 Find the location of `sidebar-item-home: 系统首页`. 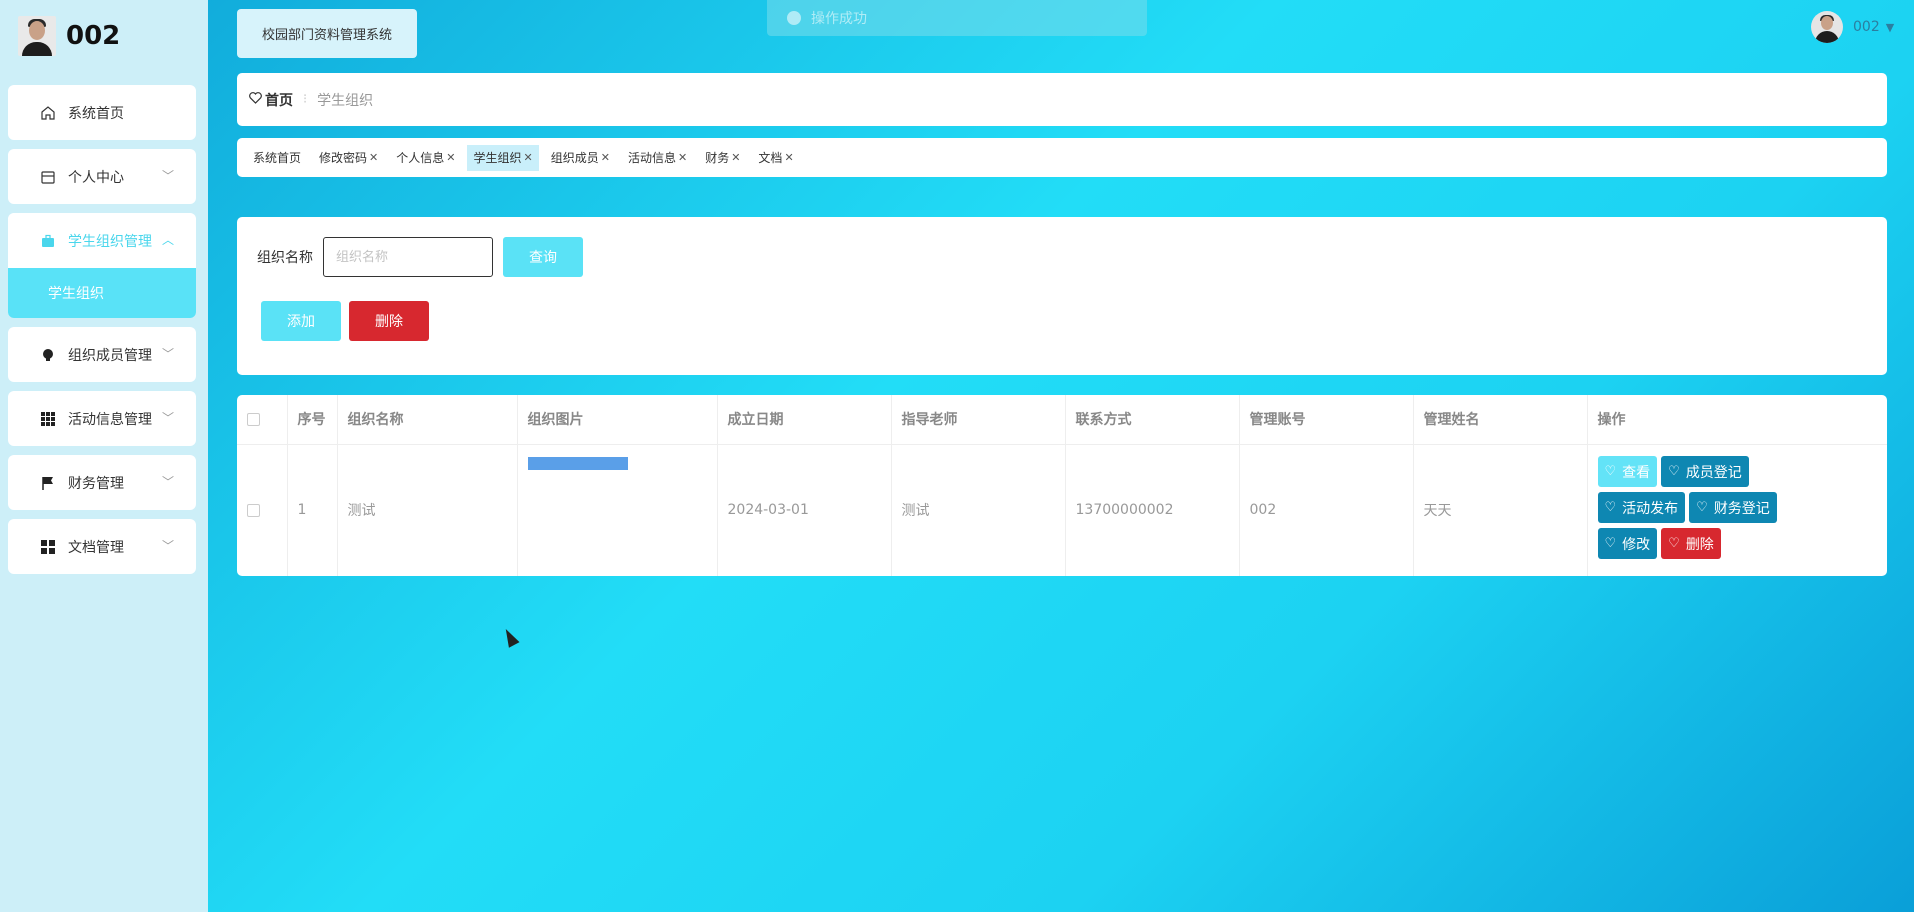

sidebar-item-home: 系统首页 is located at coordinates (102, 112).